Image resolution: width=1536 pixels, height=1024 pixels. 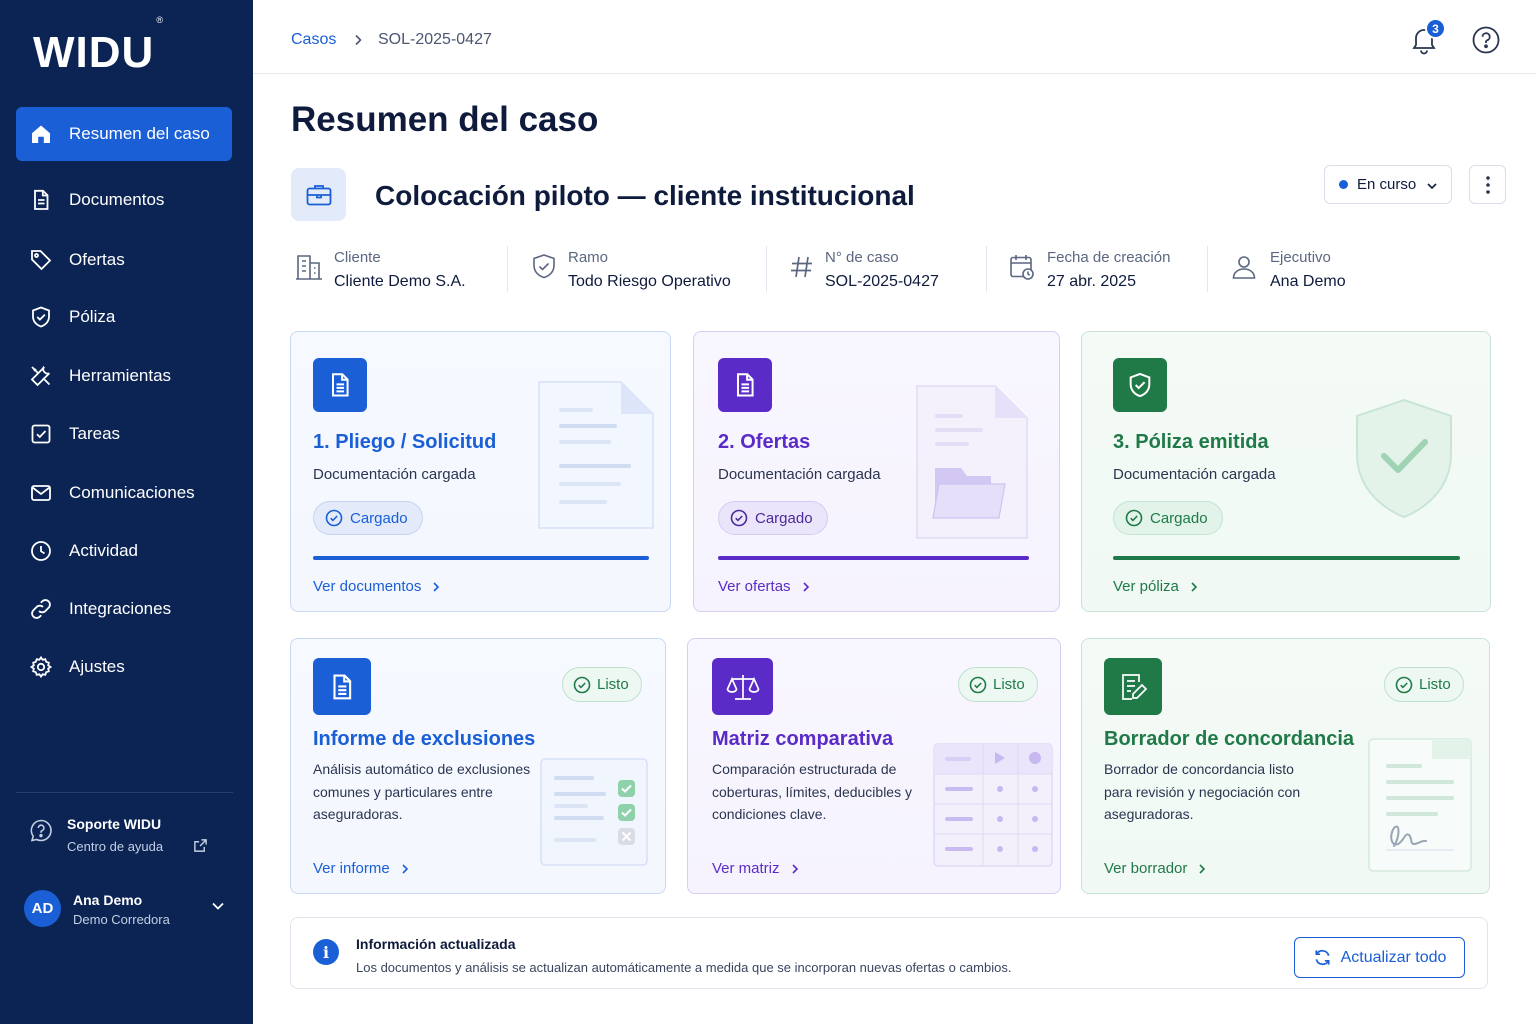 I want to click on meta-label: N° de caso, so click(x=862, y=257).